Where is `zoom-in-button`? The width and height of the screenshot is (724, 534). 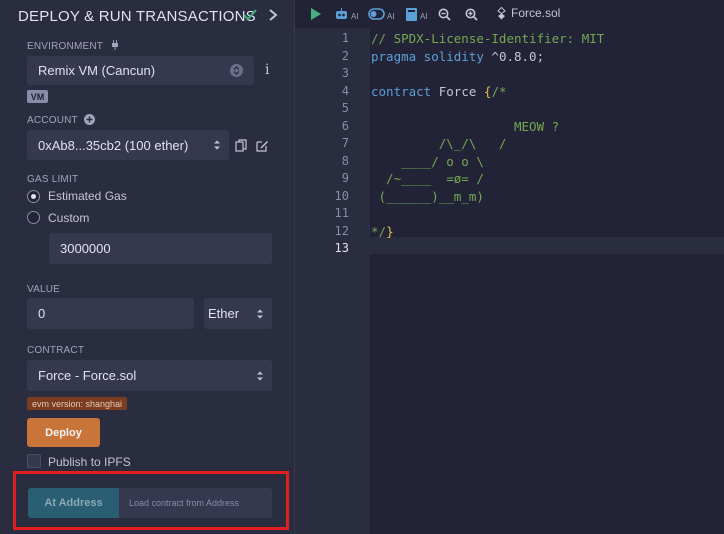 zoom-in-button is located at coordinates (471, 14).